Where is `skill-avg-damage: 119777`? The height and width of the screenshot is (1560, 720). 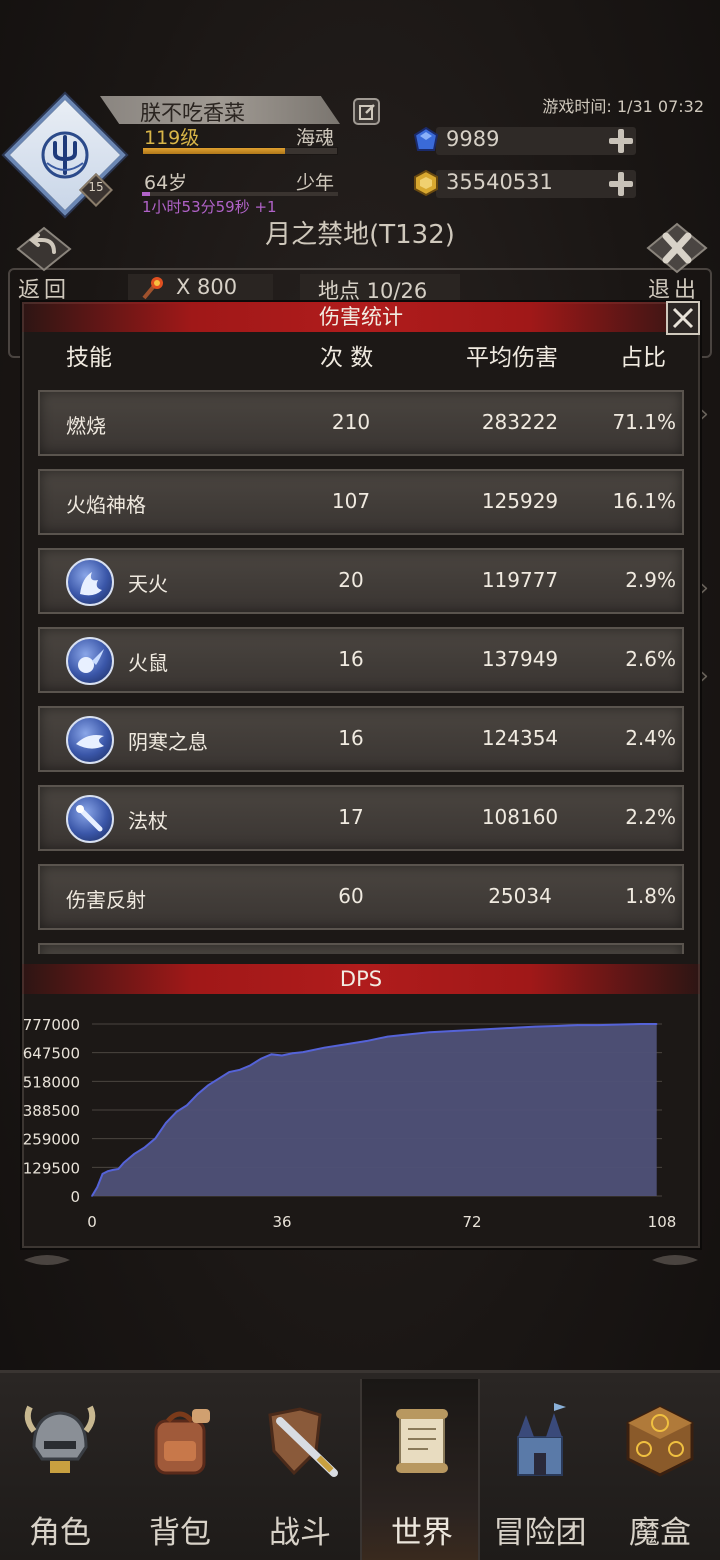 skill-avg-damage: 119777 is located at coordinates (520, 580).